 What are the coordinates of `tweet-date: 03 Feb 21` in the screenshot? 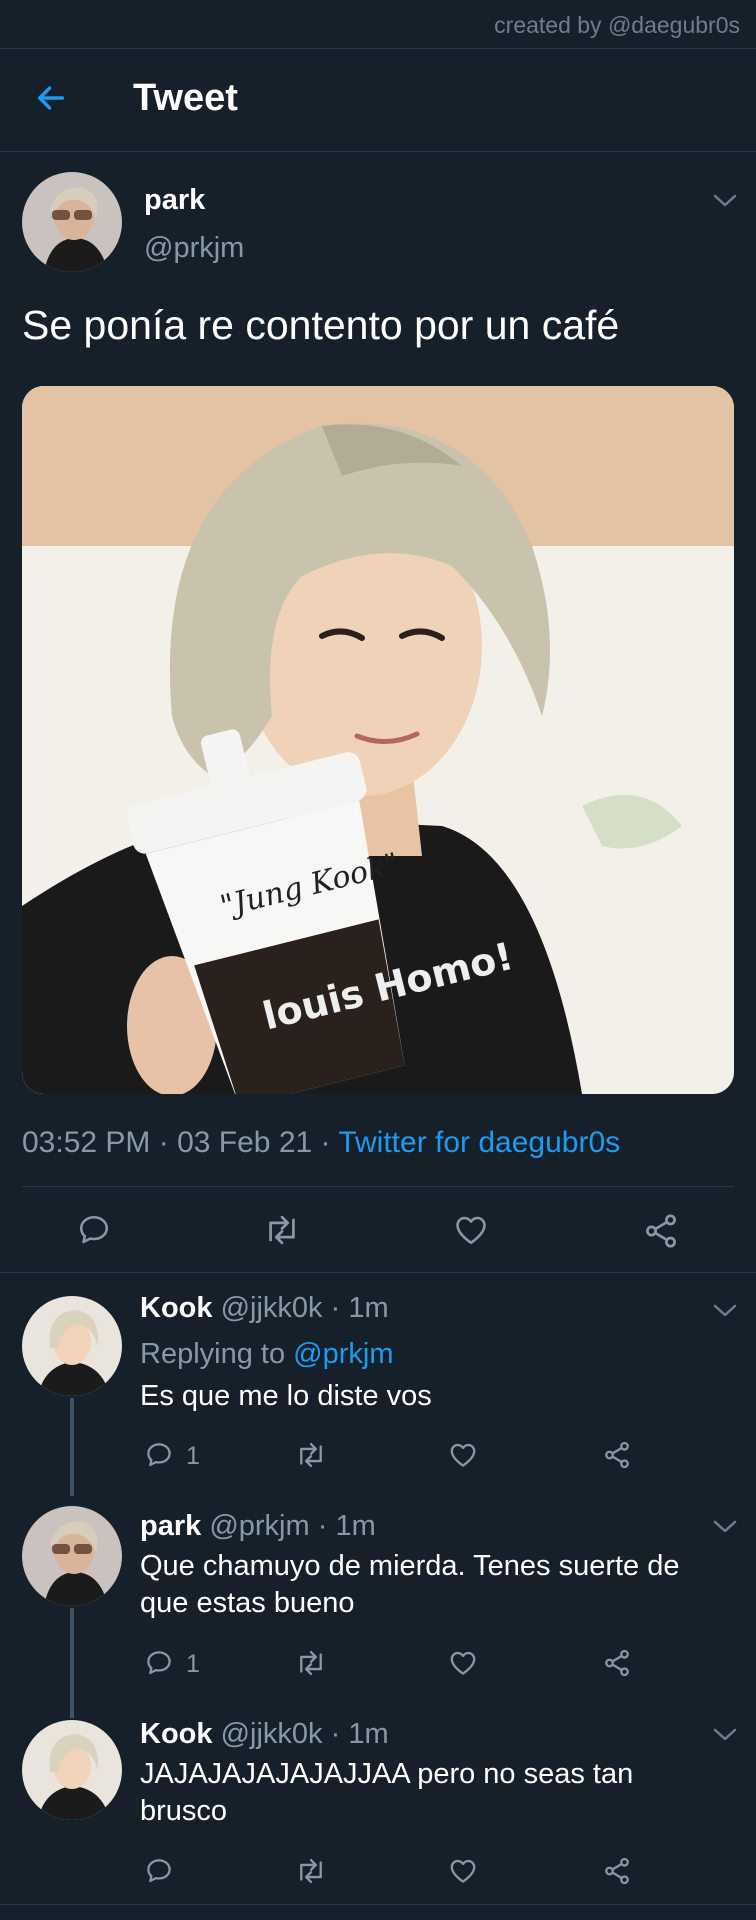 It's located at (245, 1142).